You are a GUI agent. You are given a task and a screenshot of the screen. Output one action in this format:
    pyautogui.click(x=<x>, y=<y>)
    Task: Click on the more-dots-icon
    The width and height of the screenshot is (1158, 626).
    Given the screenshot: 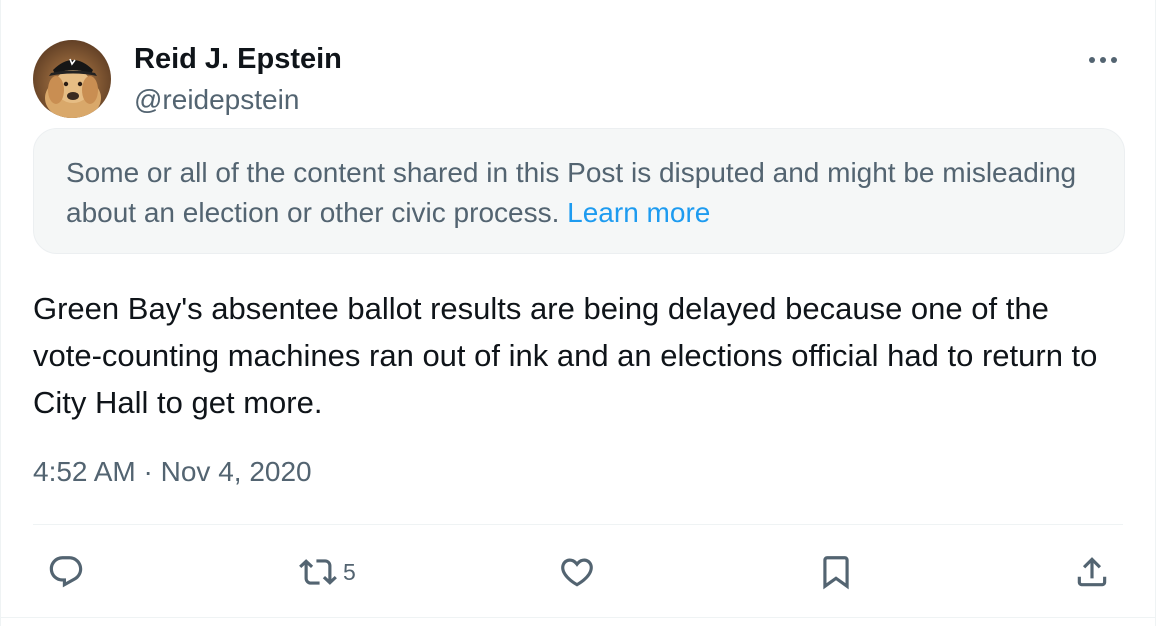 What is the action you would take?
    pyautogui.click(x=1103, y=60)
    